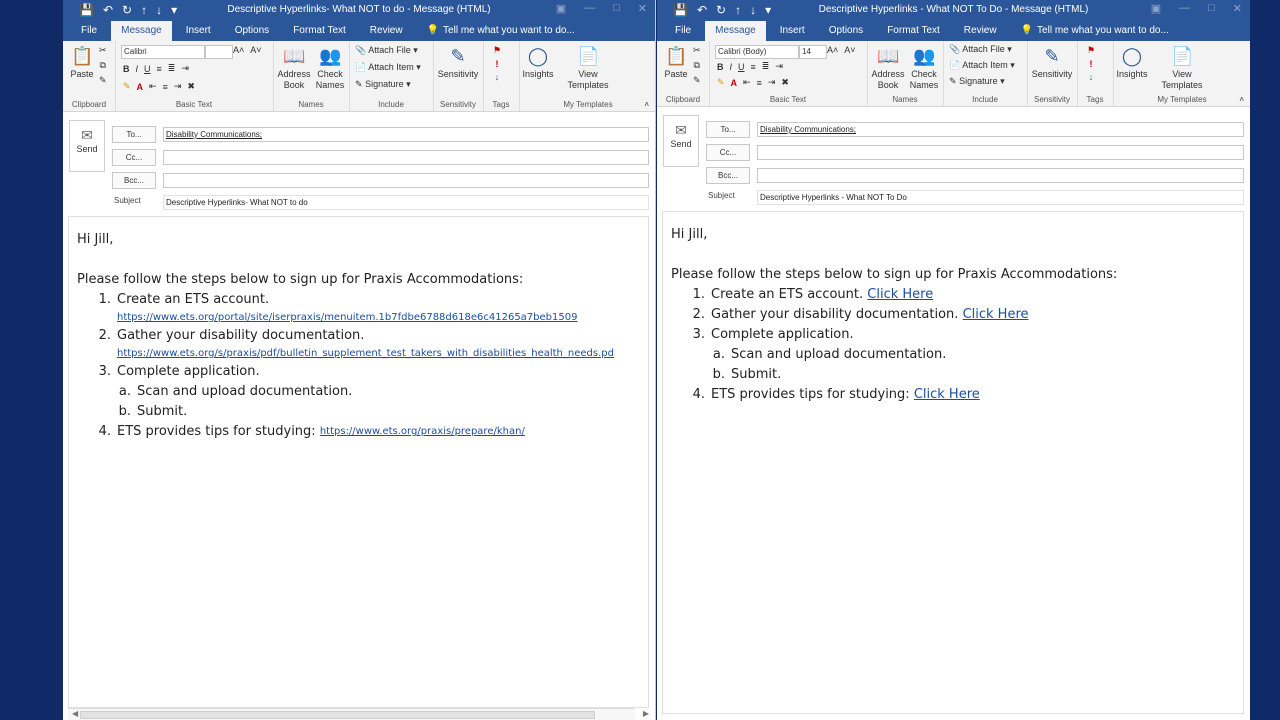  Describe the element at coordinates (406, 202) in the screenshot. I see `subject-field: Descriptive Hyperlinks- What NOT to do` at that location.